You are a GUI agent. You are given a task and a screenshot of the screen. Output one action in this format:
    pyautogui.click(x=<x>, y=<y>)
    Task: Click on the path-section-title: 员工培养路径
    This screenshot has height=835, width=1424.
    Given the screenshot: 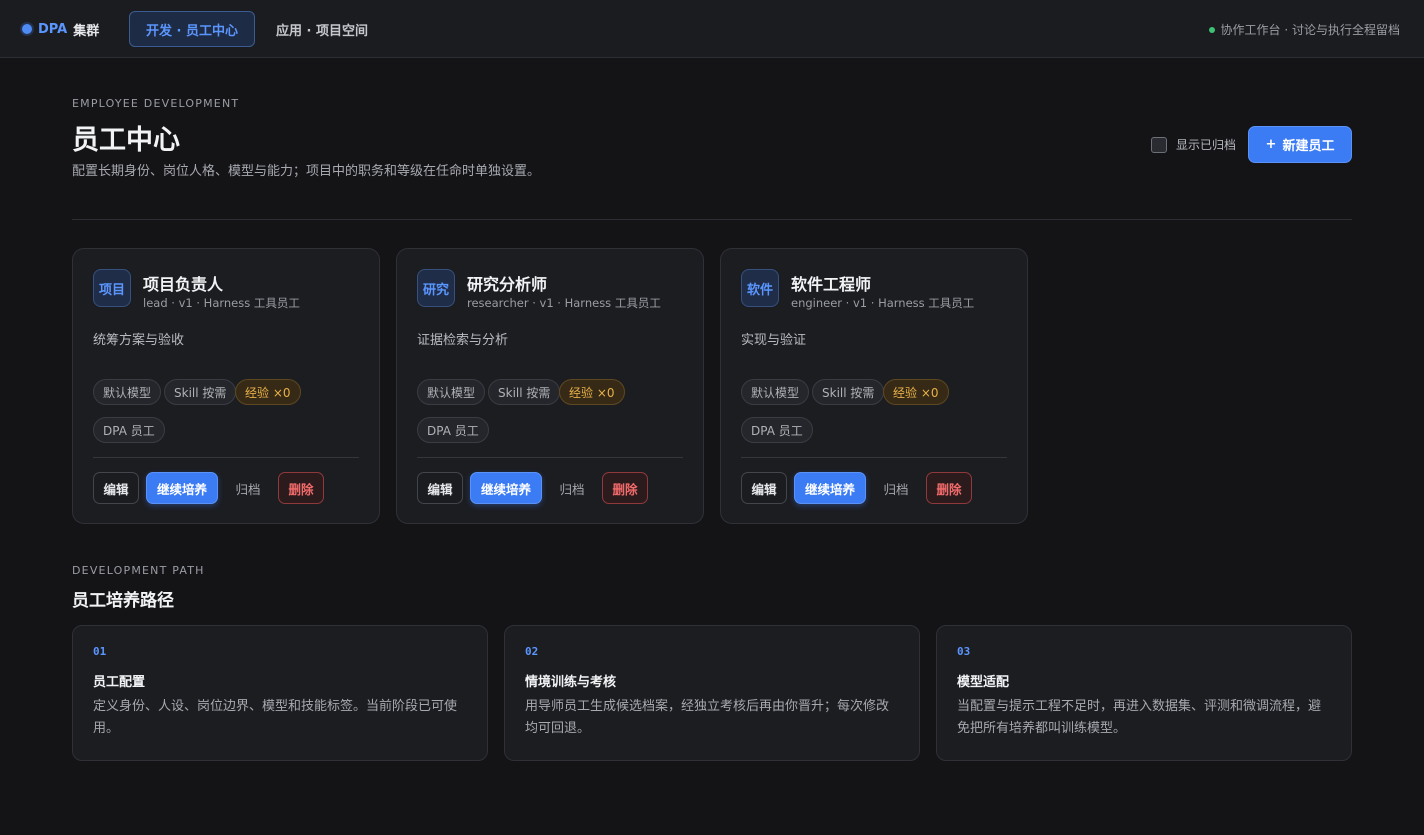 What is the action you would take?
    pyautogui.click(x=123, y=601)
    